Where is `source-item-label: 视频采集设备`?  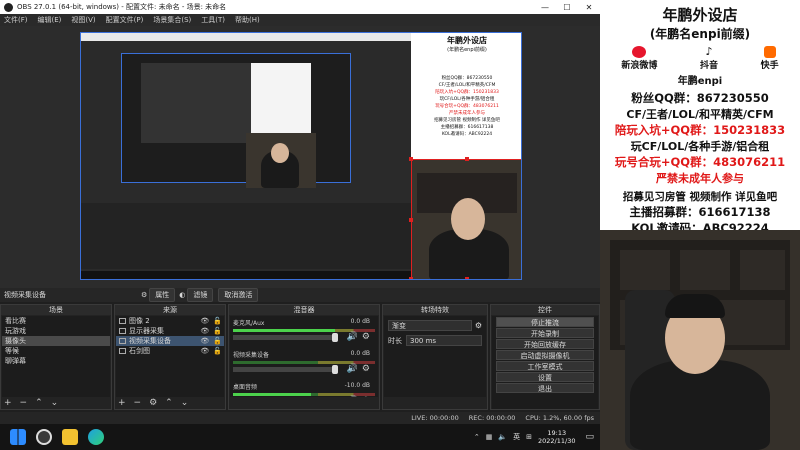 source-item-label: 视频采集设备 is located at coordinates (150, 341).